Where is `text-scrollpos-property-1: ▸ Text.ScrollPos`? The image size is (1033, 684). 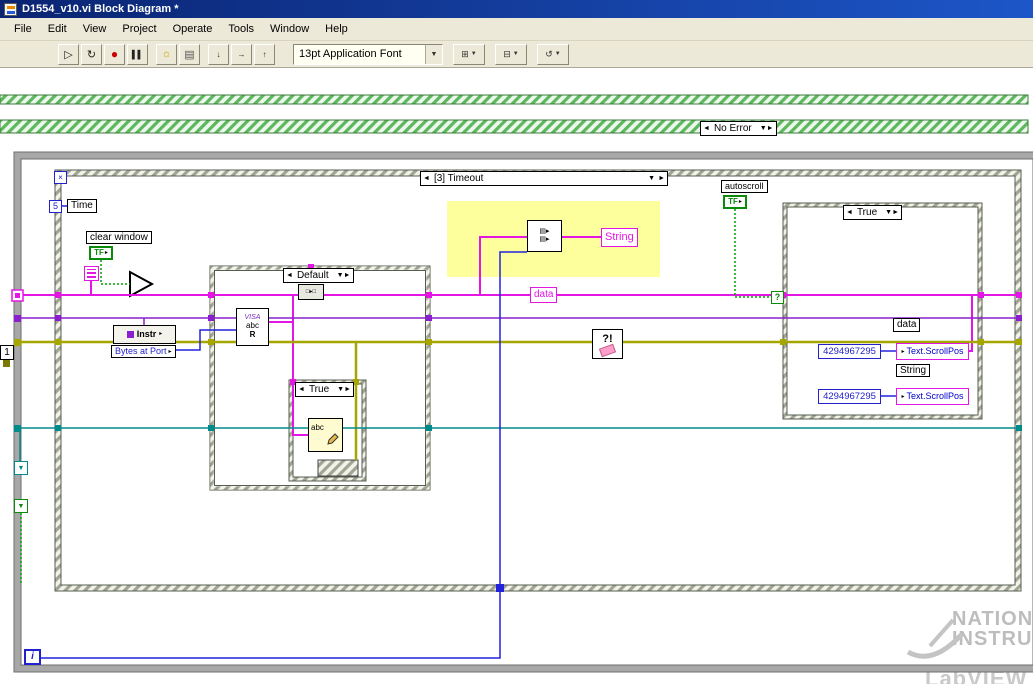
text-scrollpos-property-1: ▸ Text.ScrollPos is located at coordinates (932, 351).